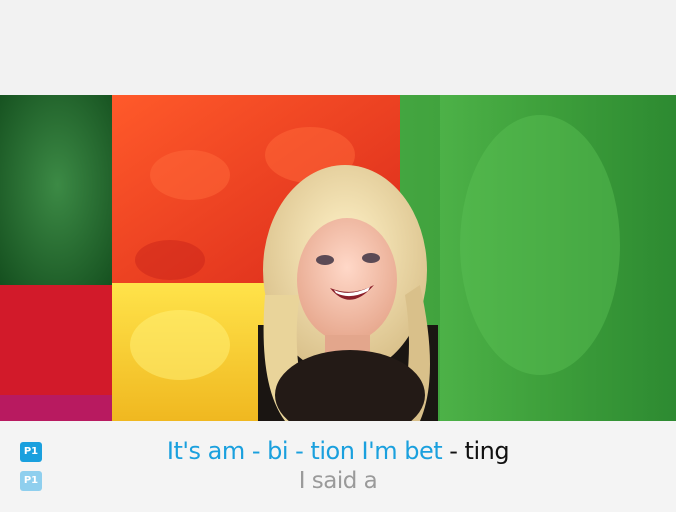  I want to click on current-lyric-line: It's am - bi - tion I'm bet - ting, so click(338, 451).